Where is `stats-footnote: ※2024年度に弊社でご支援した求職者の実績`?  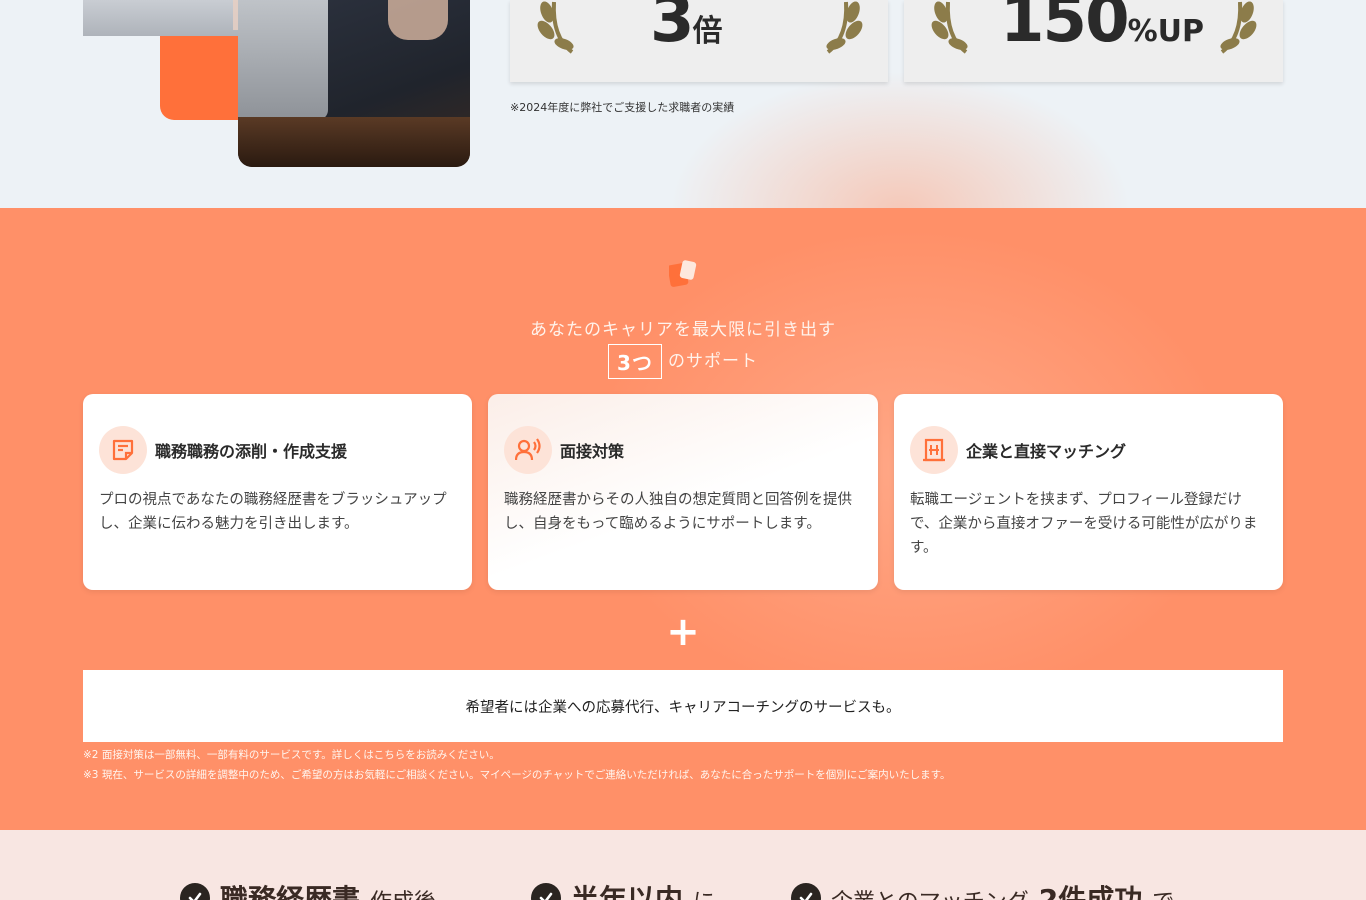
stats-footnote: ※2024年度に弊社でご支援した求職者の実績 is located at coordinates (622, 107).